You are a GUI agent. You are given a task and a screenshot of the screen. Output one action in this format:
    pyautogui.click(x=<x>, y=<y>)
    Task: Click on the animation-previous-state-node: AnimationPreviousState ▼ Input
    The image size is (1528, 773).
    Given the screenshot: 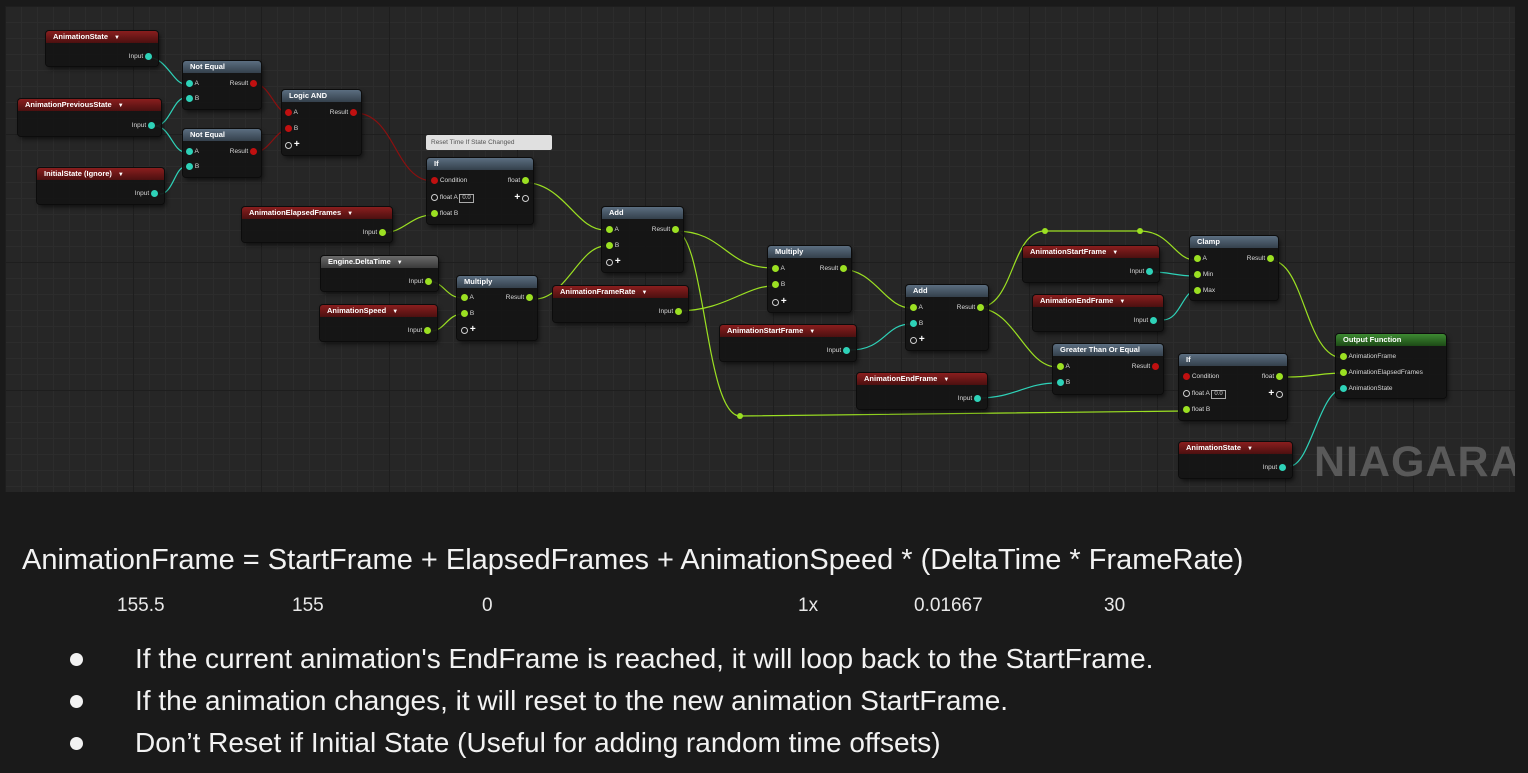 What is the action you would take?
    pyautogui.click(x=89, y=117)
    